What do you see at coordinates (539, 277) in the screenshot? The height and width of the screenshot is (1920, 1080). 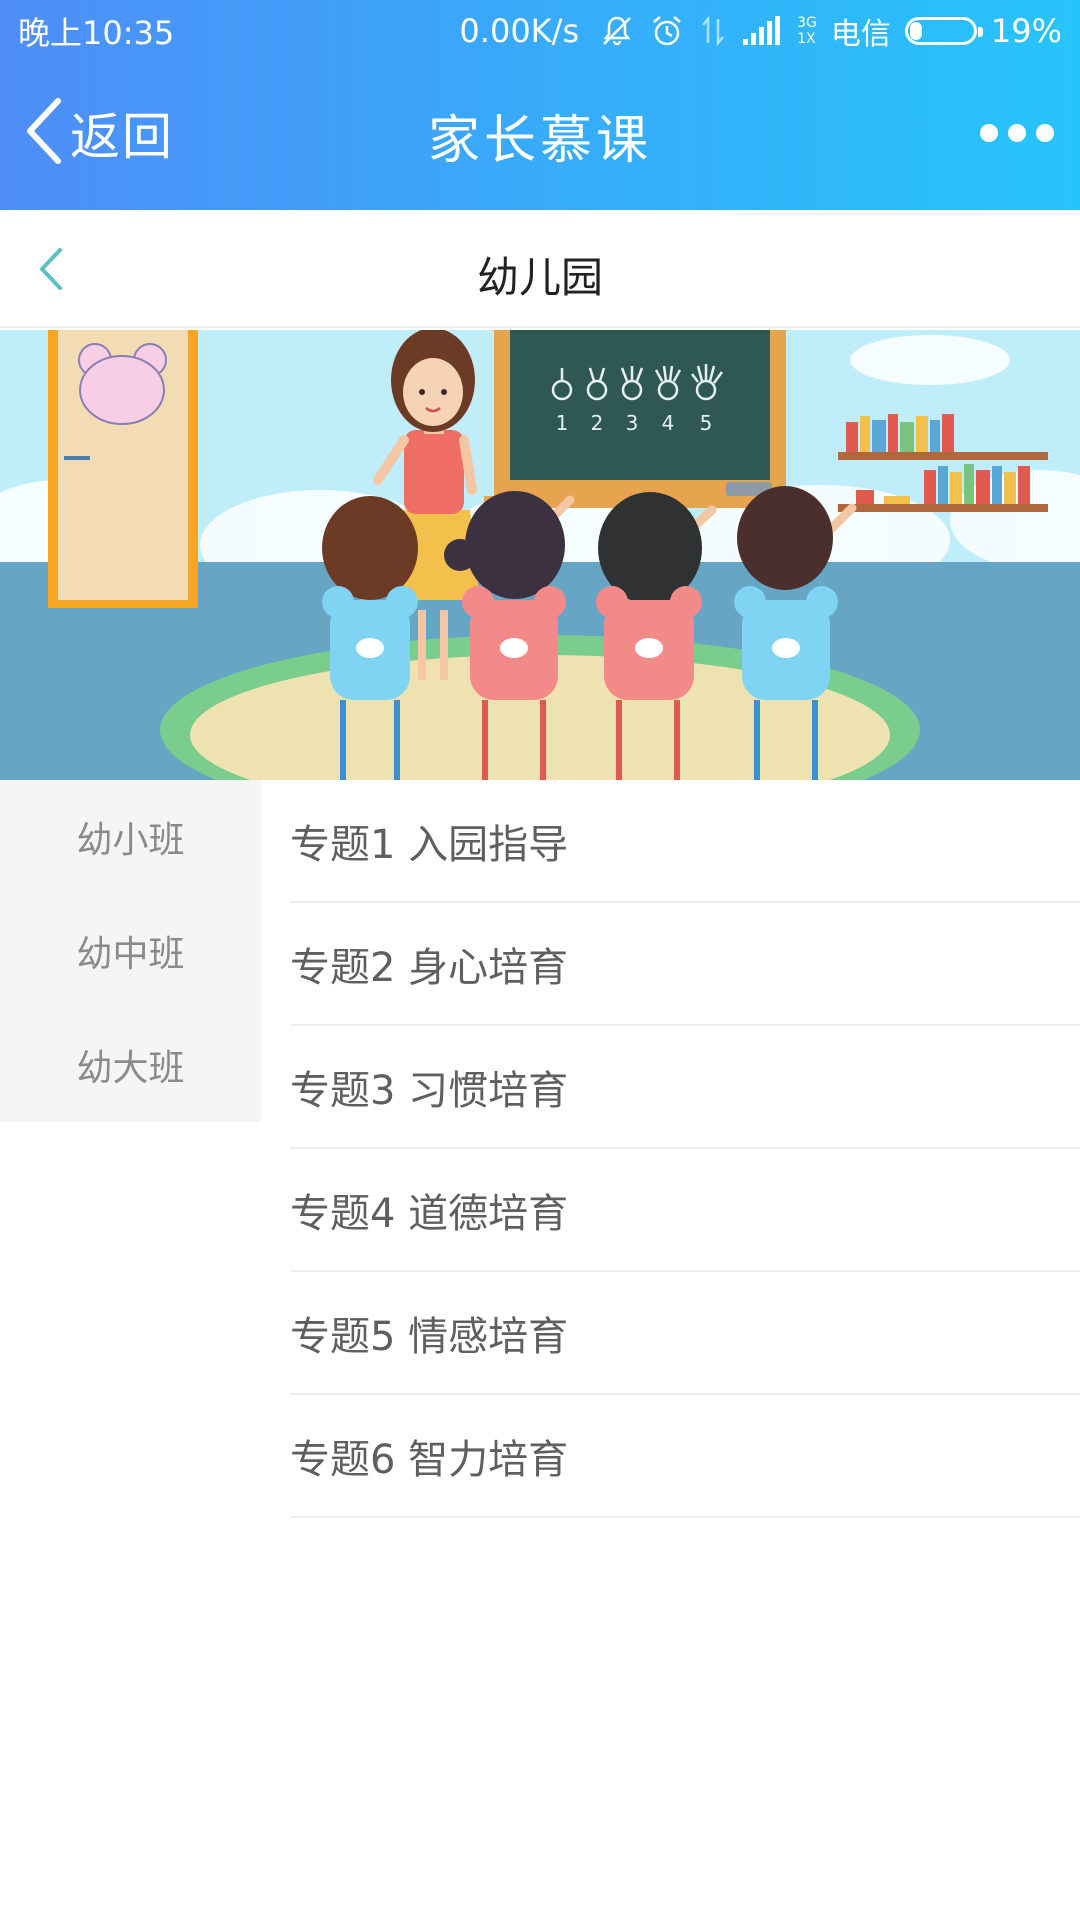 I see `sub-header-title: 幼儿园` at bounding box center [539, 277].